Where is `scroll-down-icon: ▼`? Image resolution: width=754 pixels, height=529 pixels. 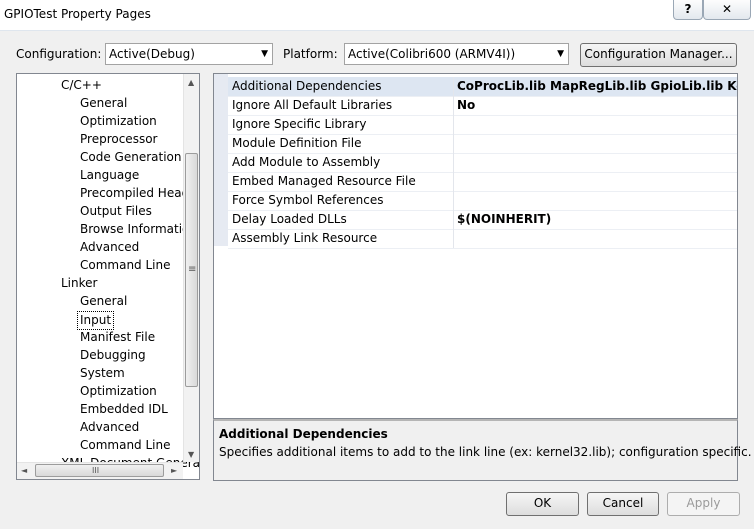
scroll-down-icon: ▼ is located at coordinates (191, 454).